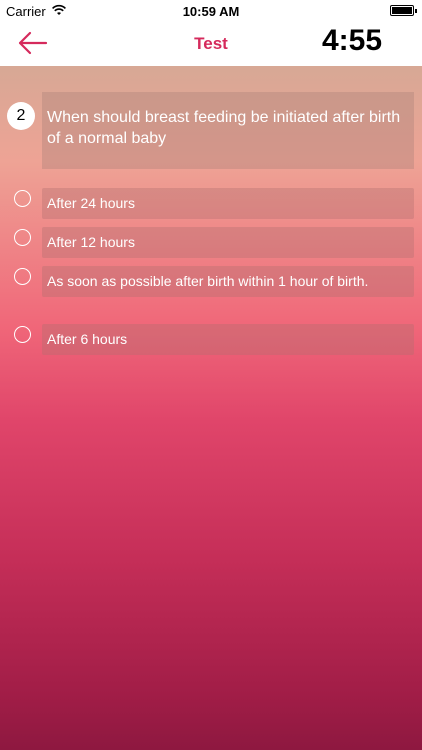 This screenshot has height=750, width=422. I want to click on option-label: After 24 hours, so click(228, 203).